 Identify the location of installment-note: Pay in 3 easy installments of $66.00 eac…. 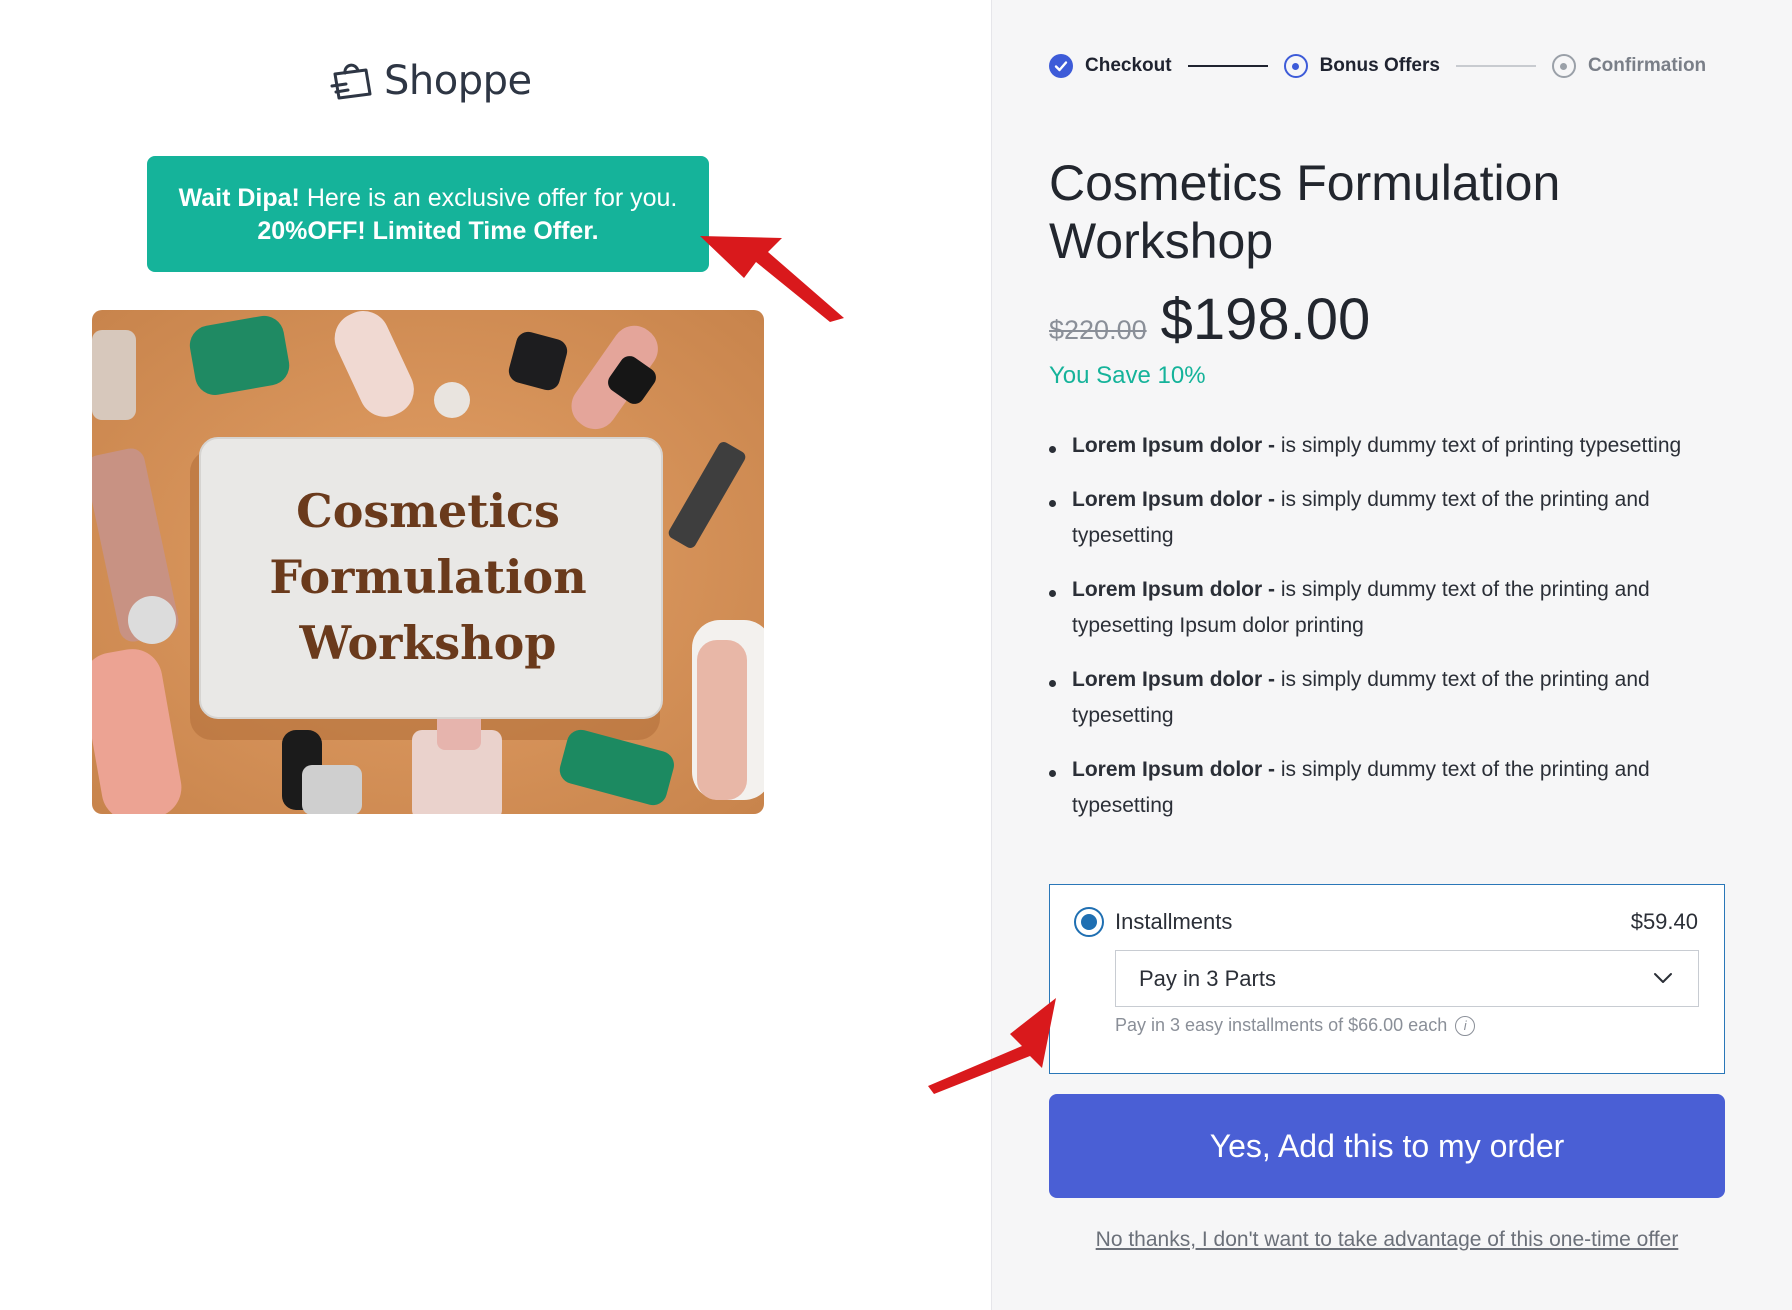
(1295, 1025).